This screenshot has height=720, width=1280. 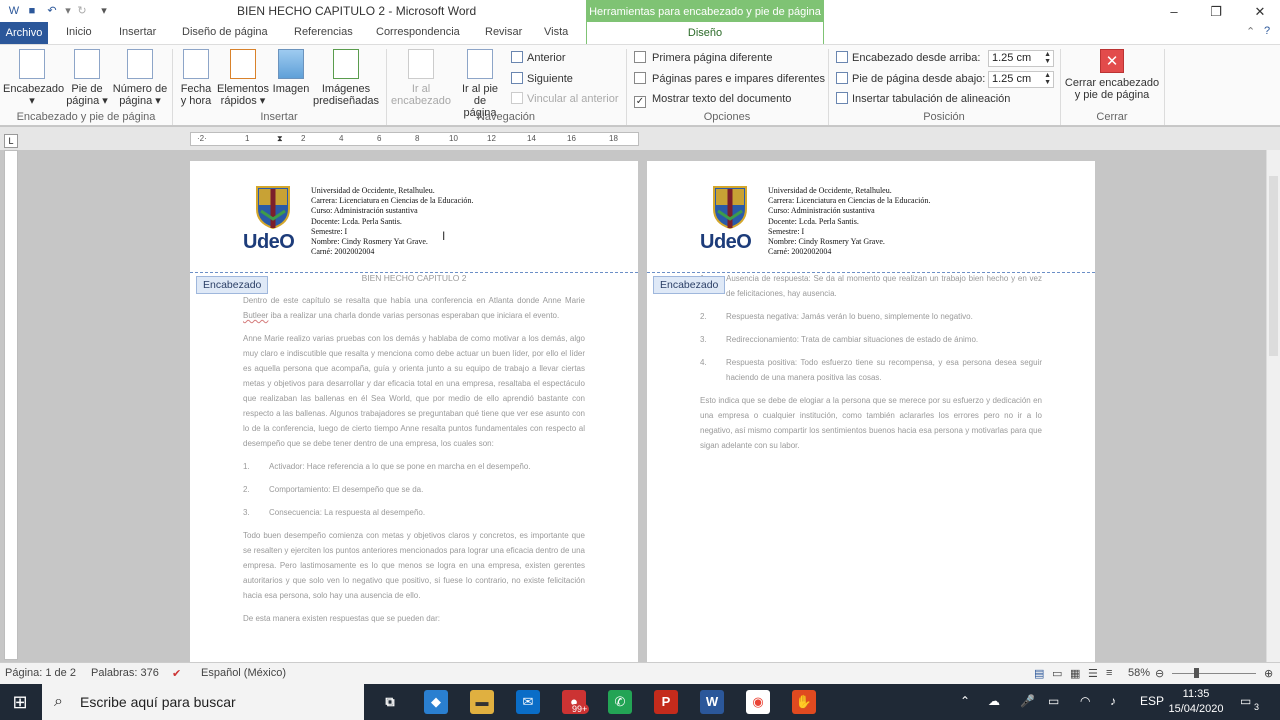 I want to click on collapse-ribbon-icon: ⌃, so click(x=1250, y=31).